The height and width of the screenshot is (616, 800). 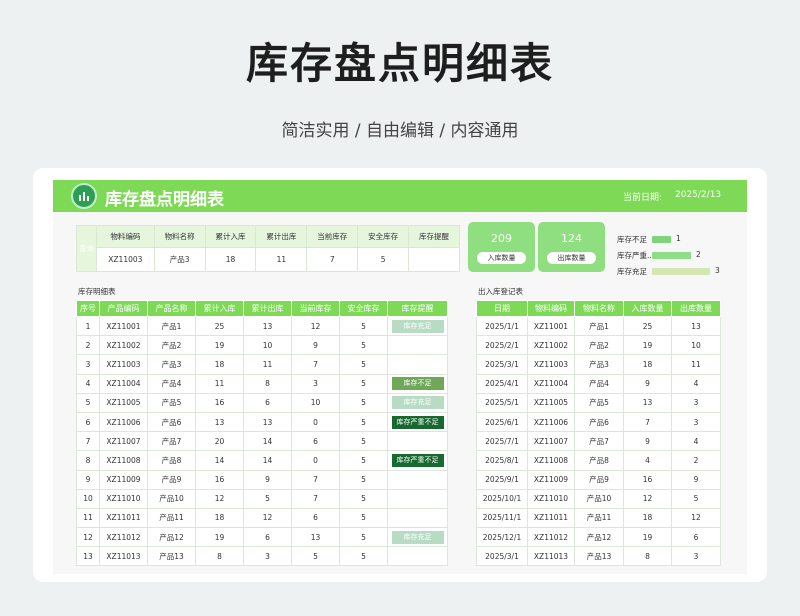 What do you see at coordinates (219, 308) in the screenshot?
I see `column-header: 累计入库` at bounding box center [219, 308].